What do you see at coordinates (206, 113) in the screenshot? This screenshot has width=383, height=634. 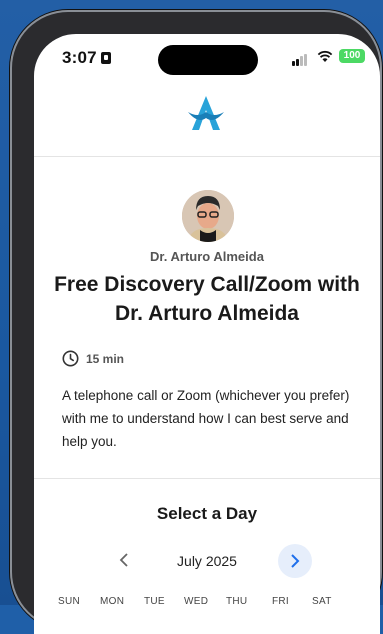 I see `brand-logo-icon` at bounding box center [206, 113].